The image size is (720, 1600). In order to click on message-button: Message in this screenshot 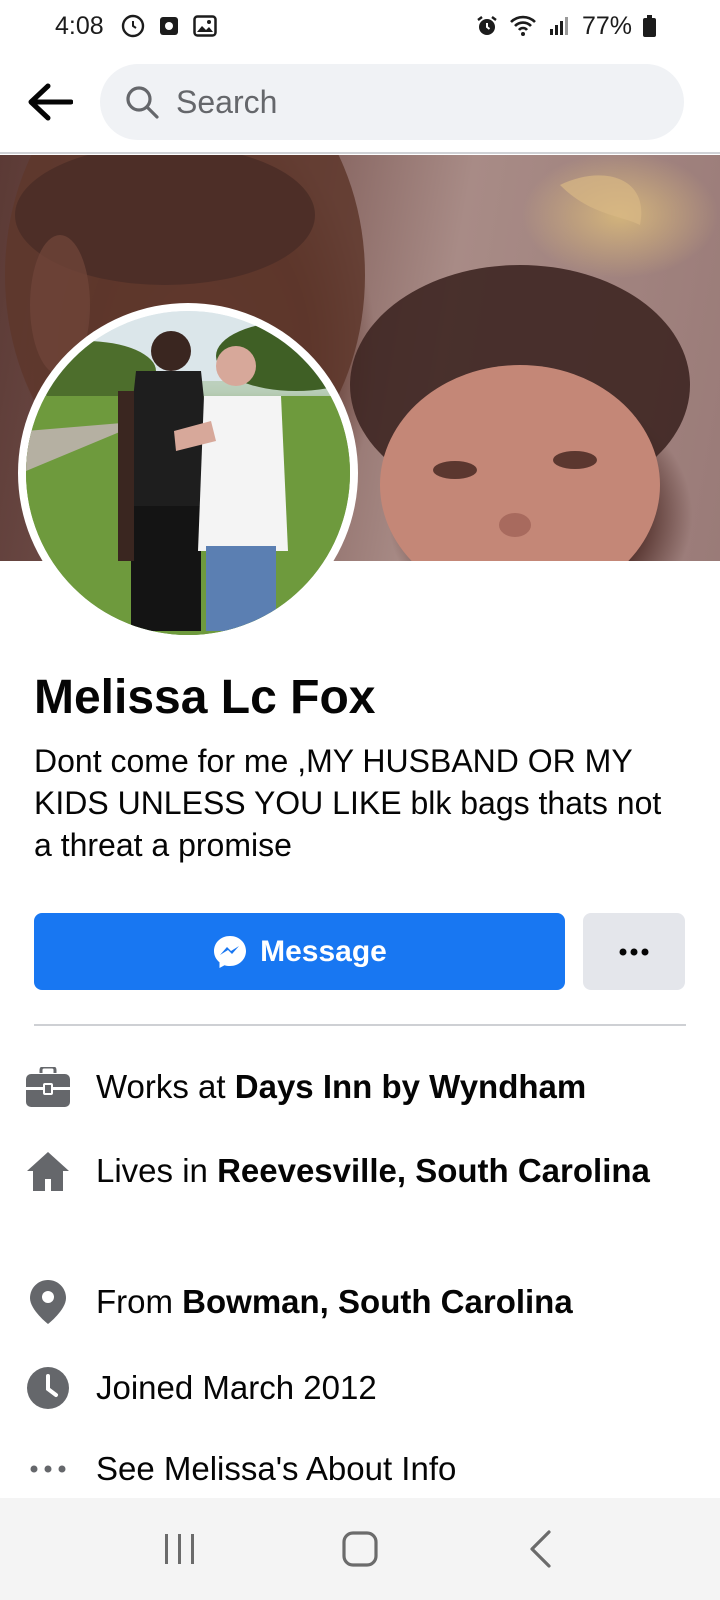, I will do `click(299, 951)`.